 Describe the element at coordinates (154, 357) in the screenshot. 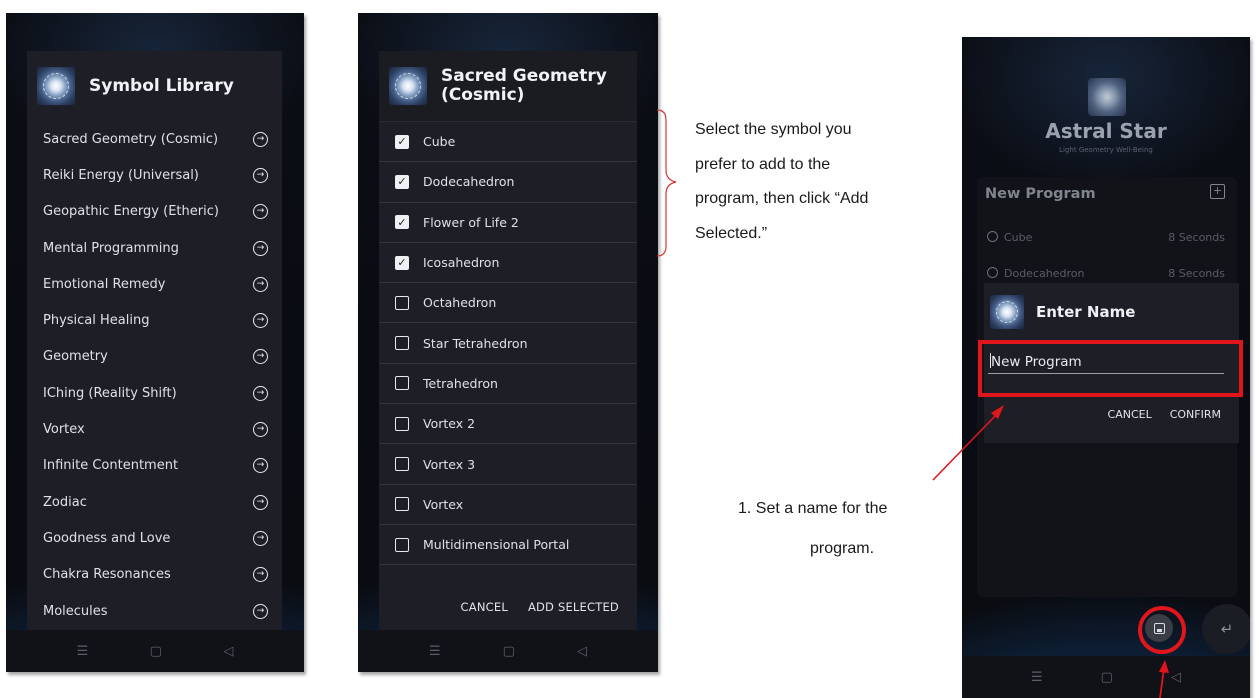

I see `symbol-category-item: Geometry →` at that location.